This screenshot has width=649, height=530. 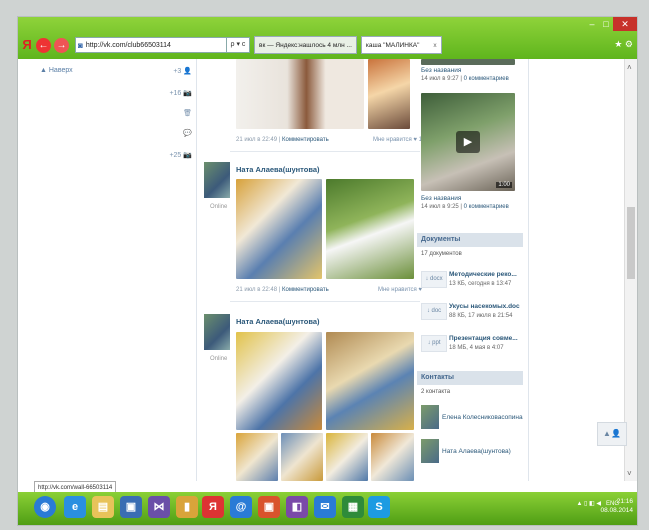 I want to click on video-meta: 14 июл в 9:27 | 0 комментариев, so click(x=465, y=79).